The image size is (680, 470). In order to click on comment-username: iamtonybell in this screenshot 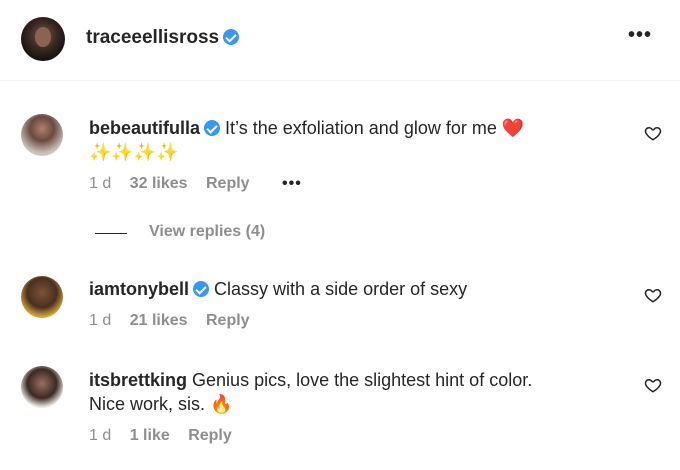, I will do `click(139, 289)`.